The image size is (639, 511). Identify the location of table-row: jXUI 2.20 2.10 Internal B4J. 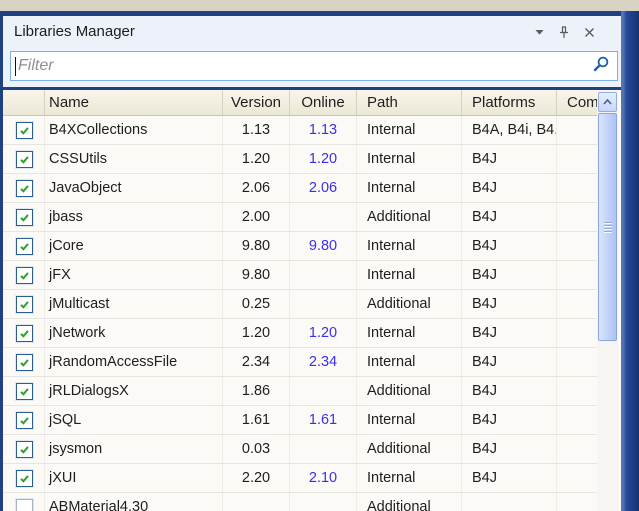
(300, 478).